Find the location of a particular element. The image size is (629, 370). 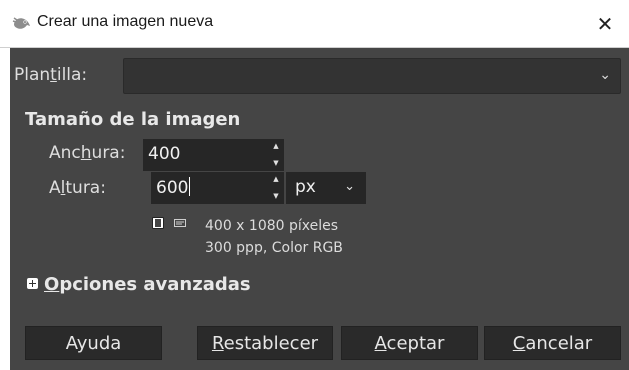

width-label-mnemonic: h is located at coordinates (86, 153).